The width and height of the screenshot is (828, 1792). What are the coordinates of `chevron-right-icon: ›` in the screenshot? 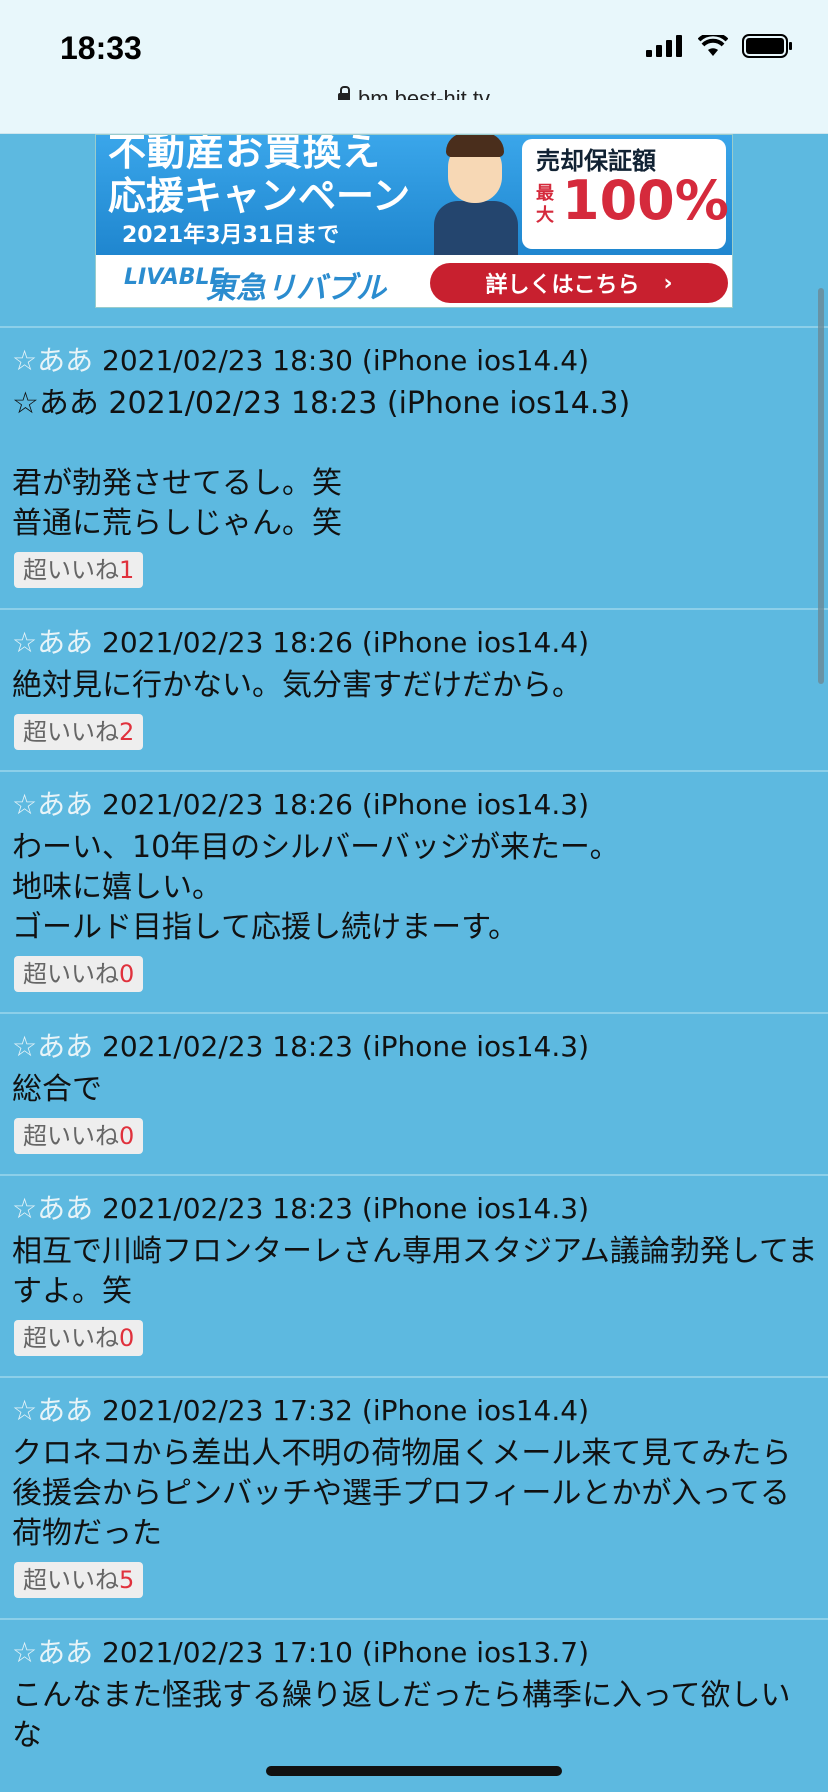 It's located at (668, 283).